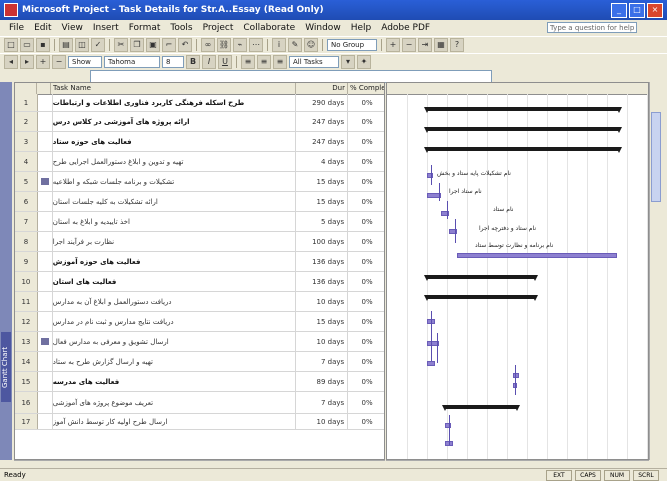  I want to click on hyperlink-icon: ∞, so click(208, 45).